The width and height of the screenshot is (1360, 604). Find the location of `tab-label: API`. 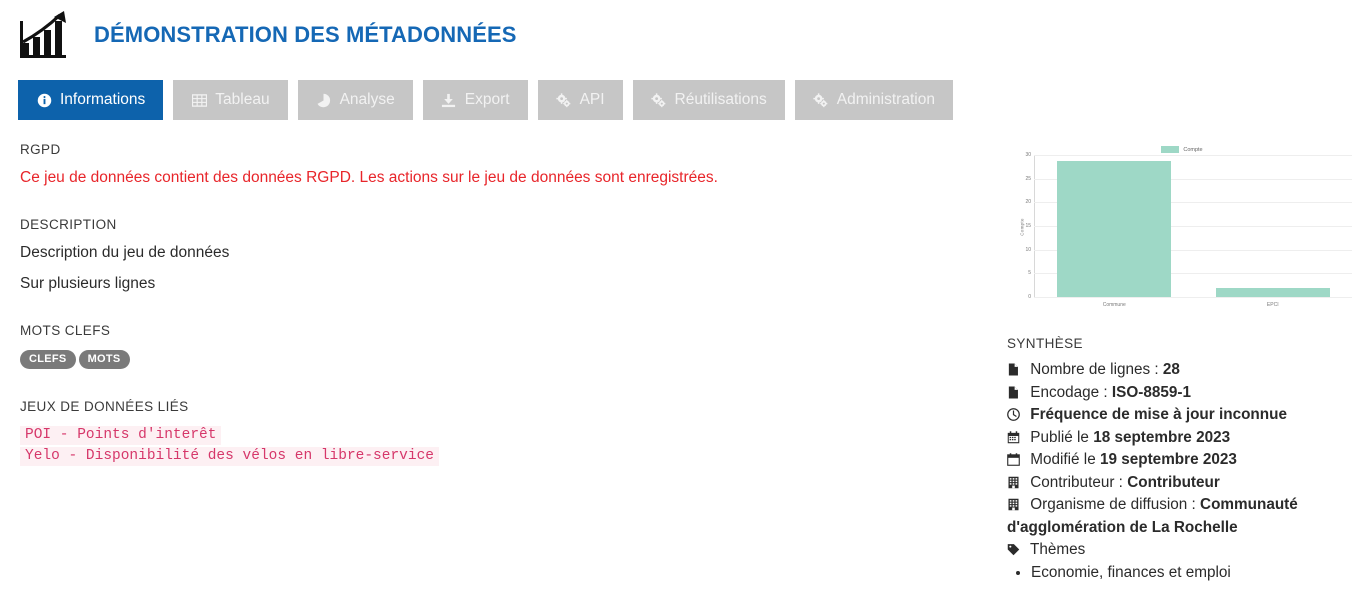

tab-label: API is located at coordinates (592, 99).